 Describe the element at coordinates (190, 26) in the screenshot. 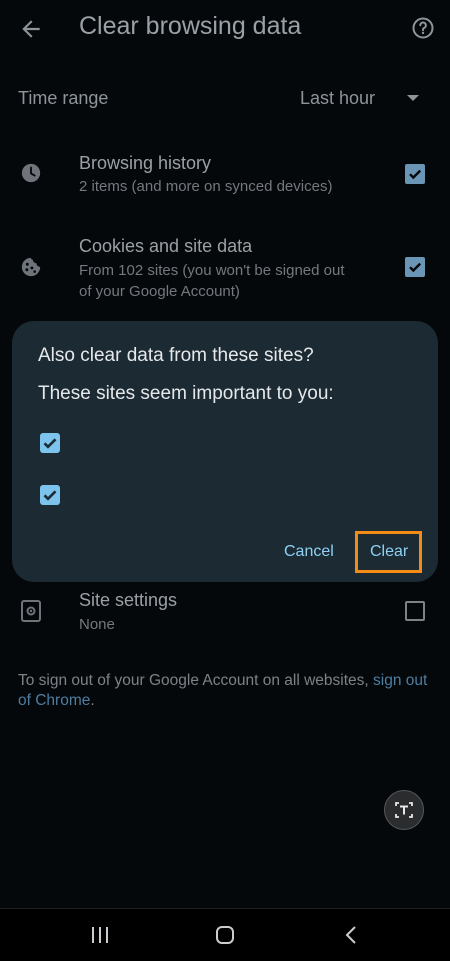

I see `page-title: Clear browsing data` at that location.